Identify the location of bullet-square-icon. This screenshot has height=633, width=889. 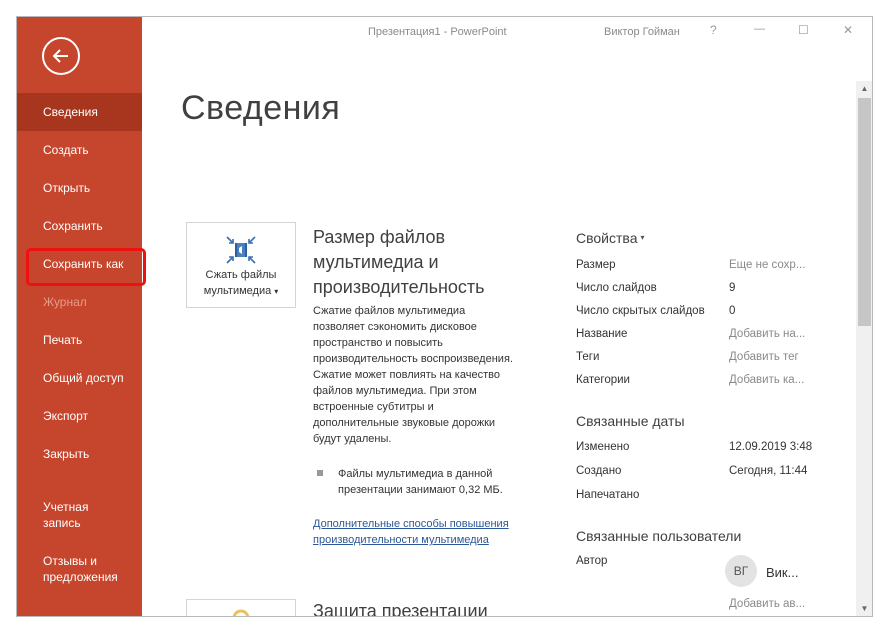
(320, 473).